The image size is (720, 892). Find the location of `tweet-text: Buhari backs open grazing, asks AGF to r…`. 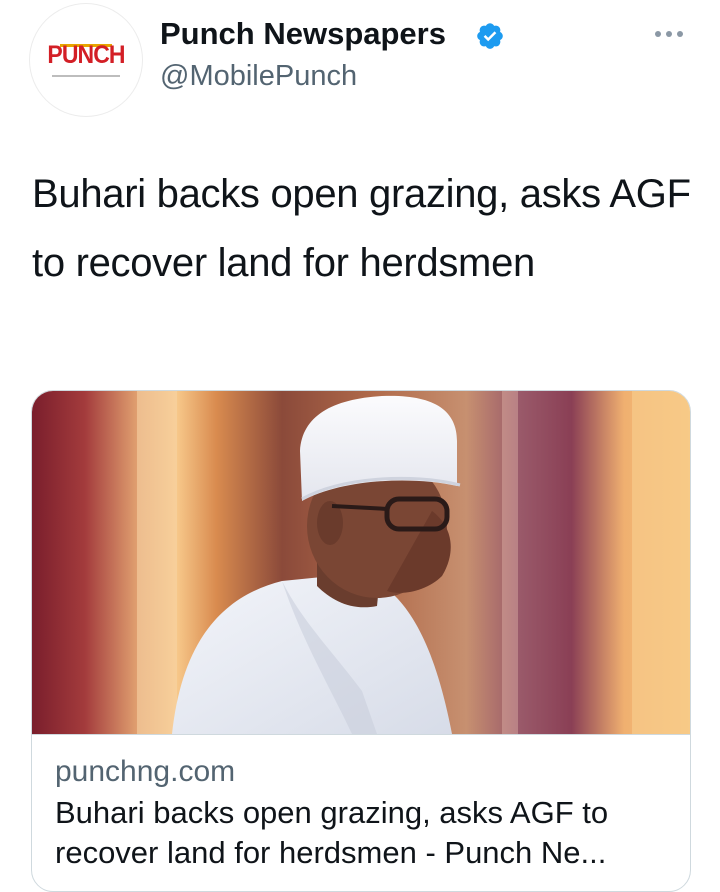

tweet-text: Buhari backs open grazing, asks AGF to r… is located at coordinates (361, 228).